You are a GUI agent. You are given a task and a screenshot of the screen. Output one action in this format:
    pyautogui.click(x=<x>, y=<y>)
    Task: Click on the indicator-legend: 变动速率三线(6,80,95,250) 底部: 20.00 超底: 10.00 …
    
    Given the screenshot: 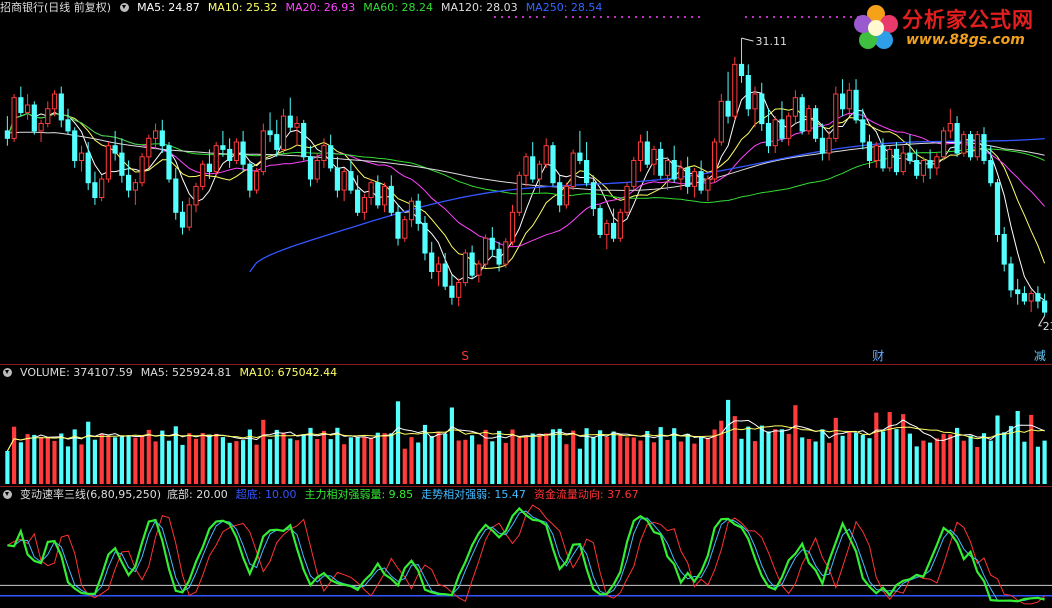 What is the action you would take?
    pyautogui.click(x=323, y=494)
    